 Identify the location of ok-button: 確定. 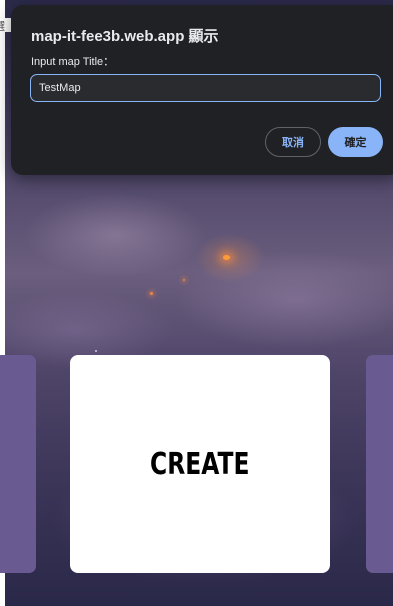
(355, 142).